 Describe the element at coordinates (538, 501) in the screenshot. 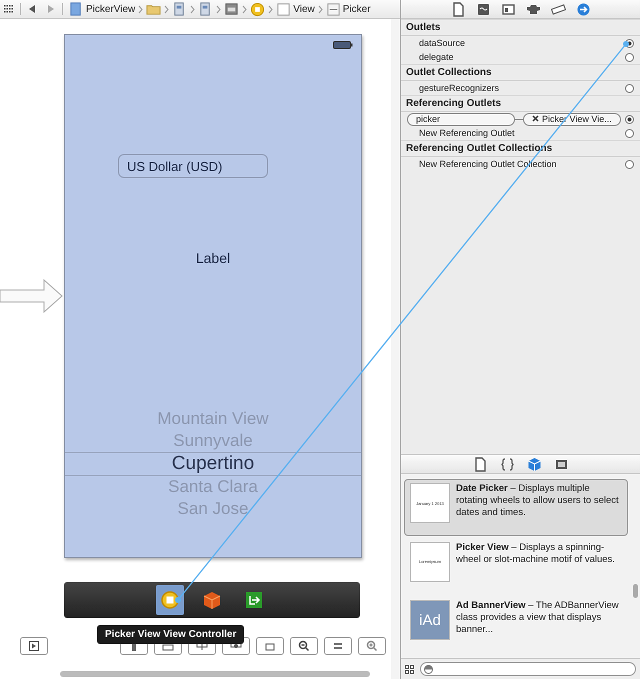

I see `library-description: Date Picker – Displays multiple rotating wheels to allow users to select dates and times.` at that location.